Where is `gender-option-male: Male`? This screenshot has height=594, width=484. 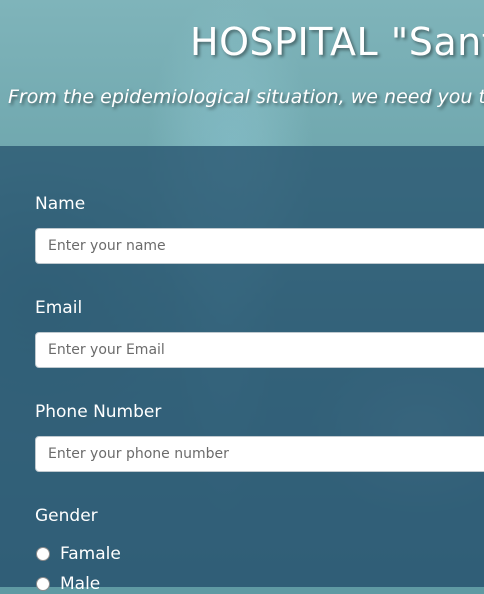 gender-option-male: Male is located at coordinates (67, 584).